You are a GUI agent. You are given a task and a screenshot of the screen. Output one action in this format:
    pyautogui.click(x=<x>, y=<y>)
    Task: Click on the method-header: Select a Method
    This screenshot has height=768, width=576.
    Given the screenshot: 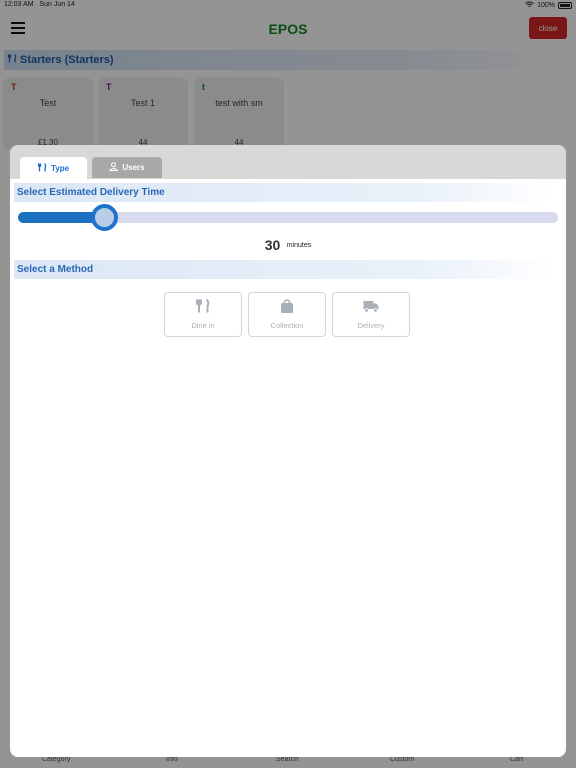 What is the action you would take?
    pyautogui.click(x=284, y=269)
    